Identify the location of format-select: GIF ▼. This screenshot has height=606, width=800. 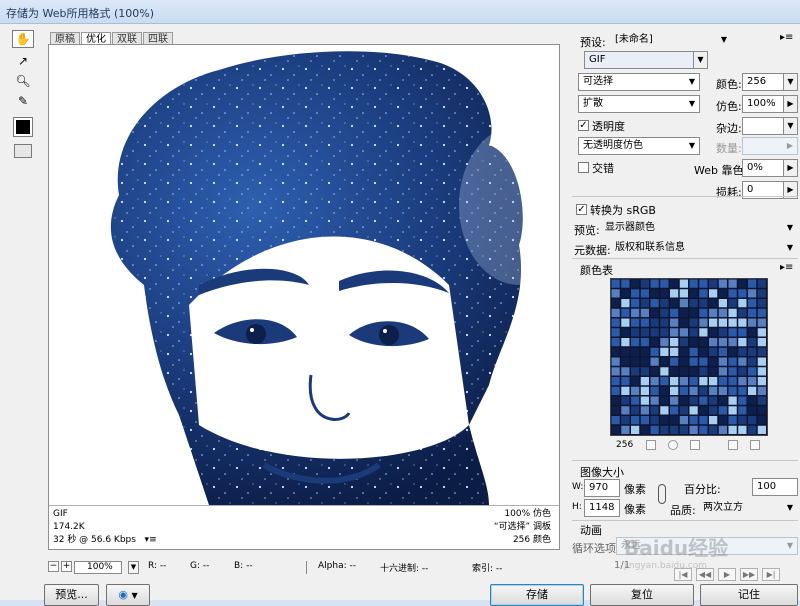
(646, 60).